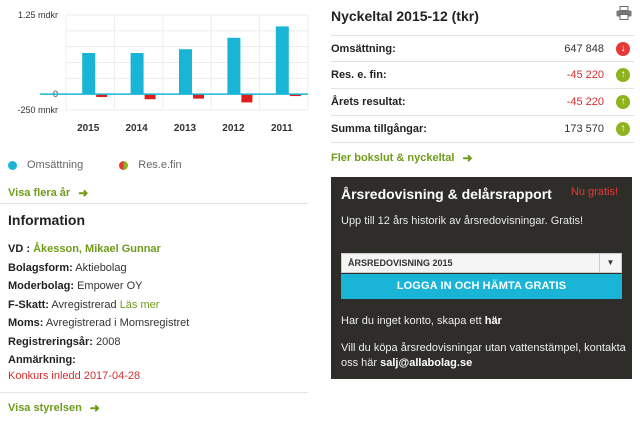 The image size is (640, 422). I want to click on bolagsform-value: Aktiebolag, so click(101, 267).